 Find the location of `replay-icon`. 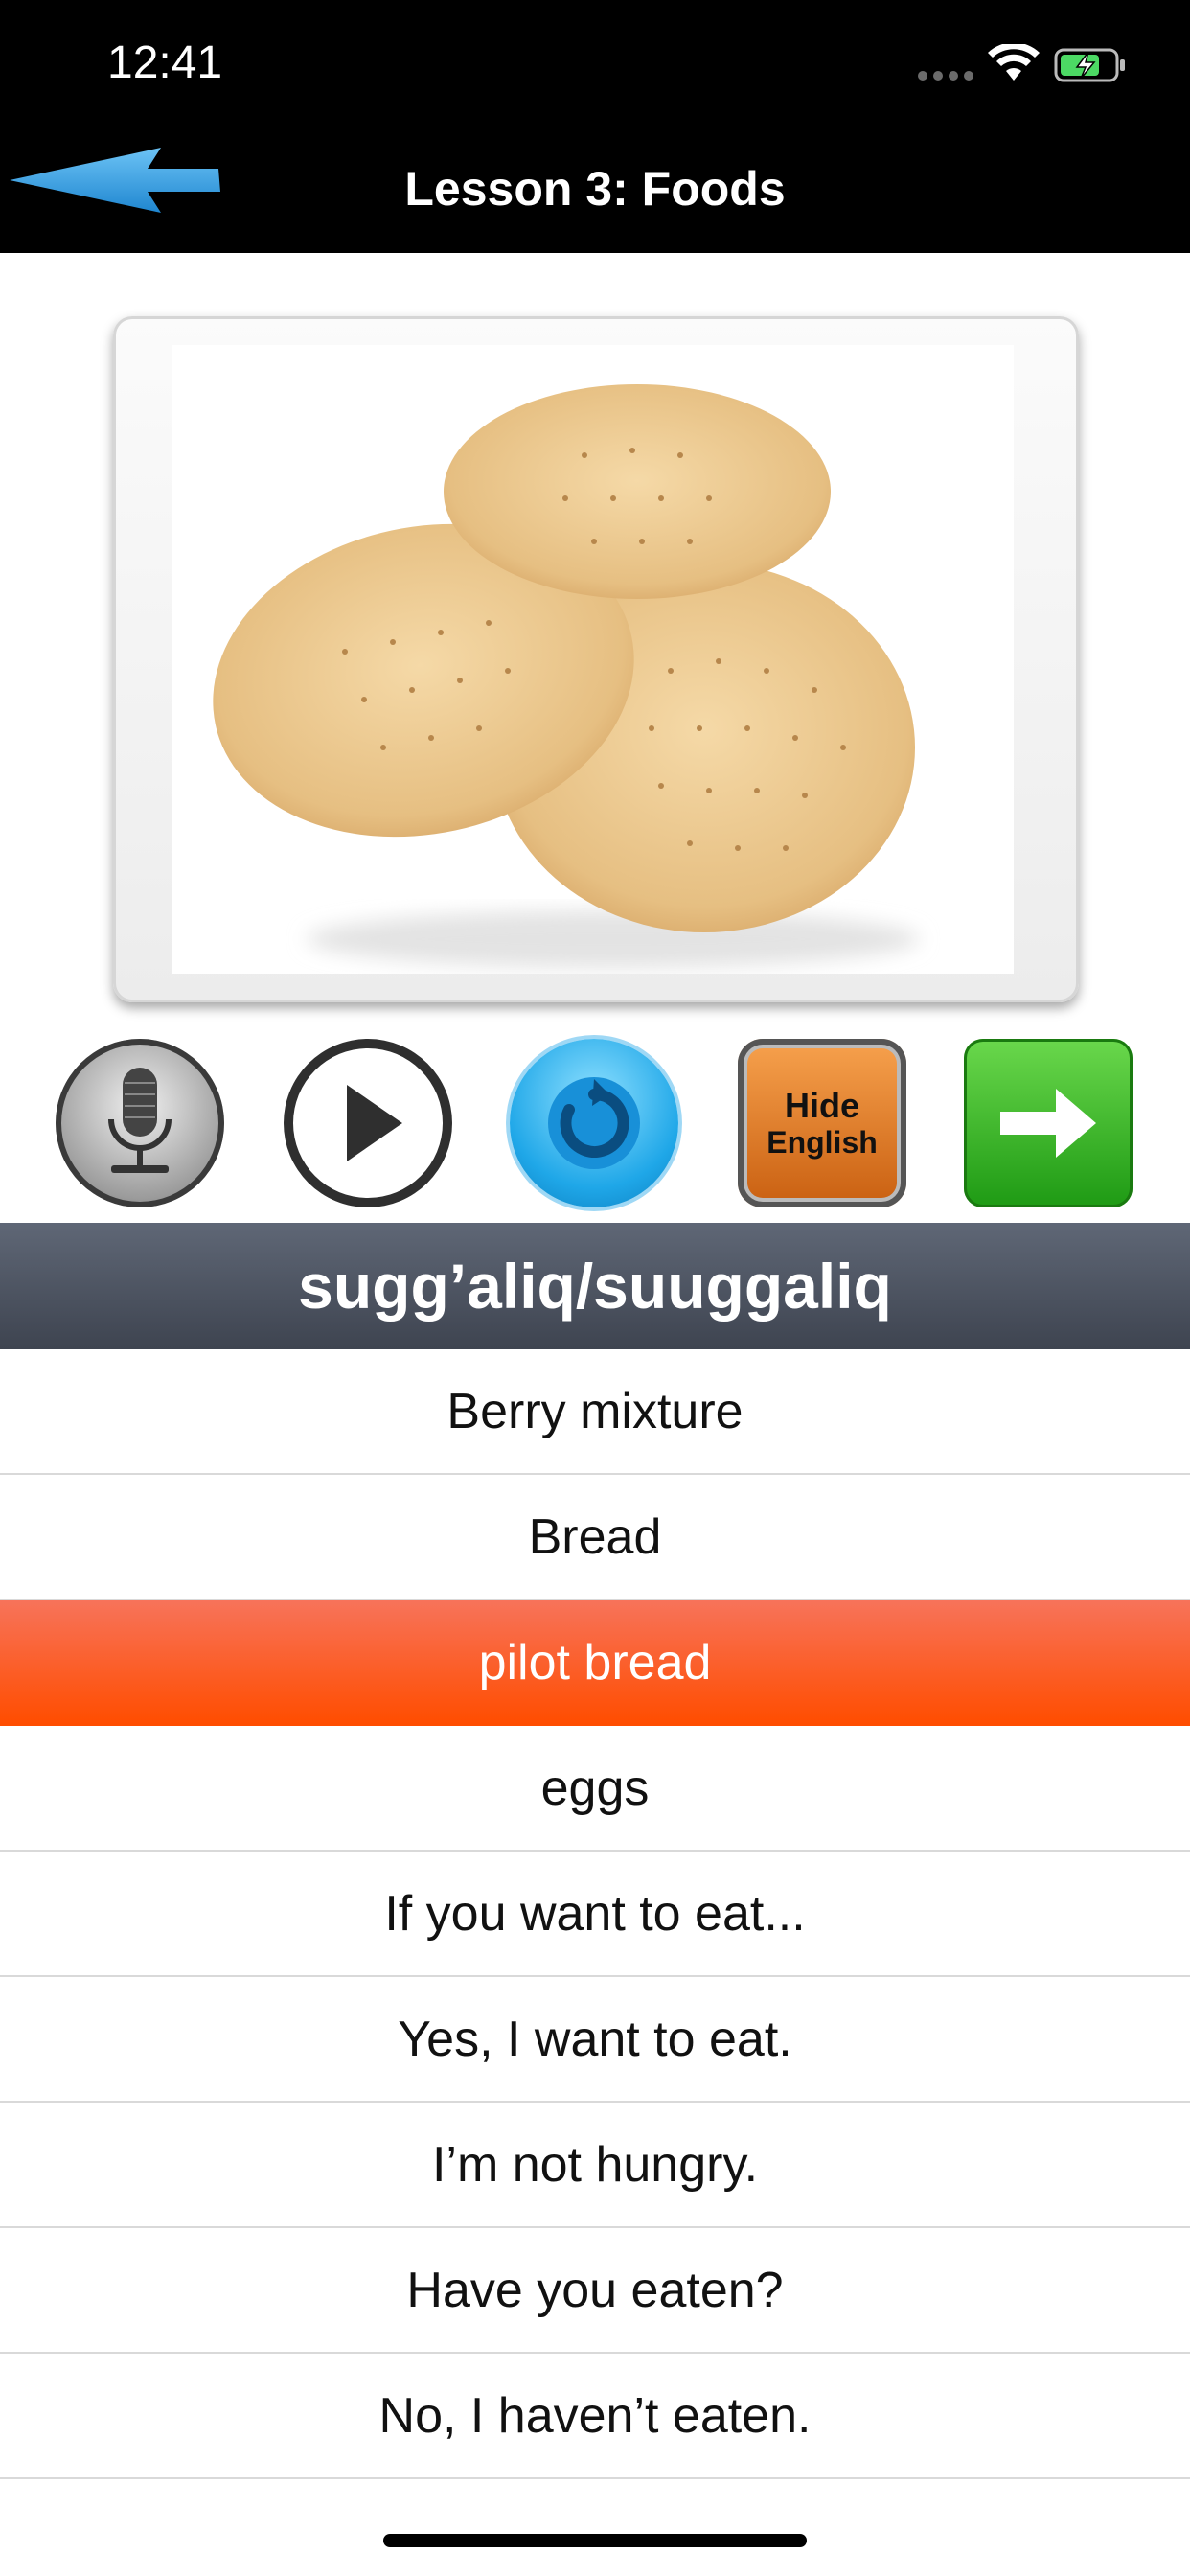

replay-icon is located at coordinates (594, 1123).